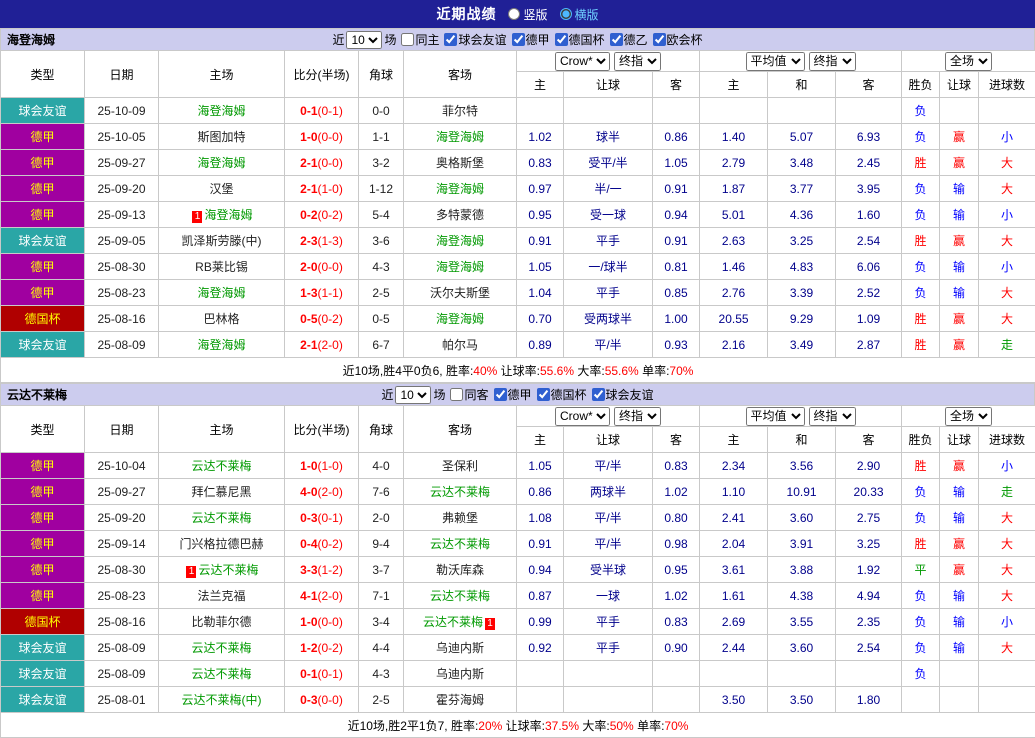  What do you see at coordinates (626, 39) in the screenshot?
I see `league-filter: 德乙` at bounding box center [626, 39].